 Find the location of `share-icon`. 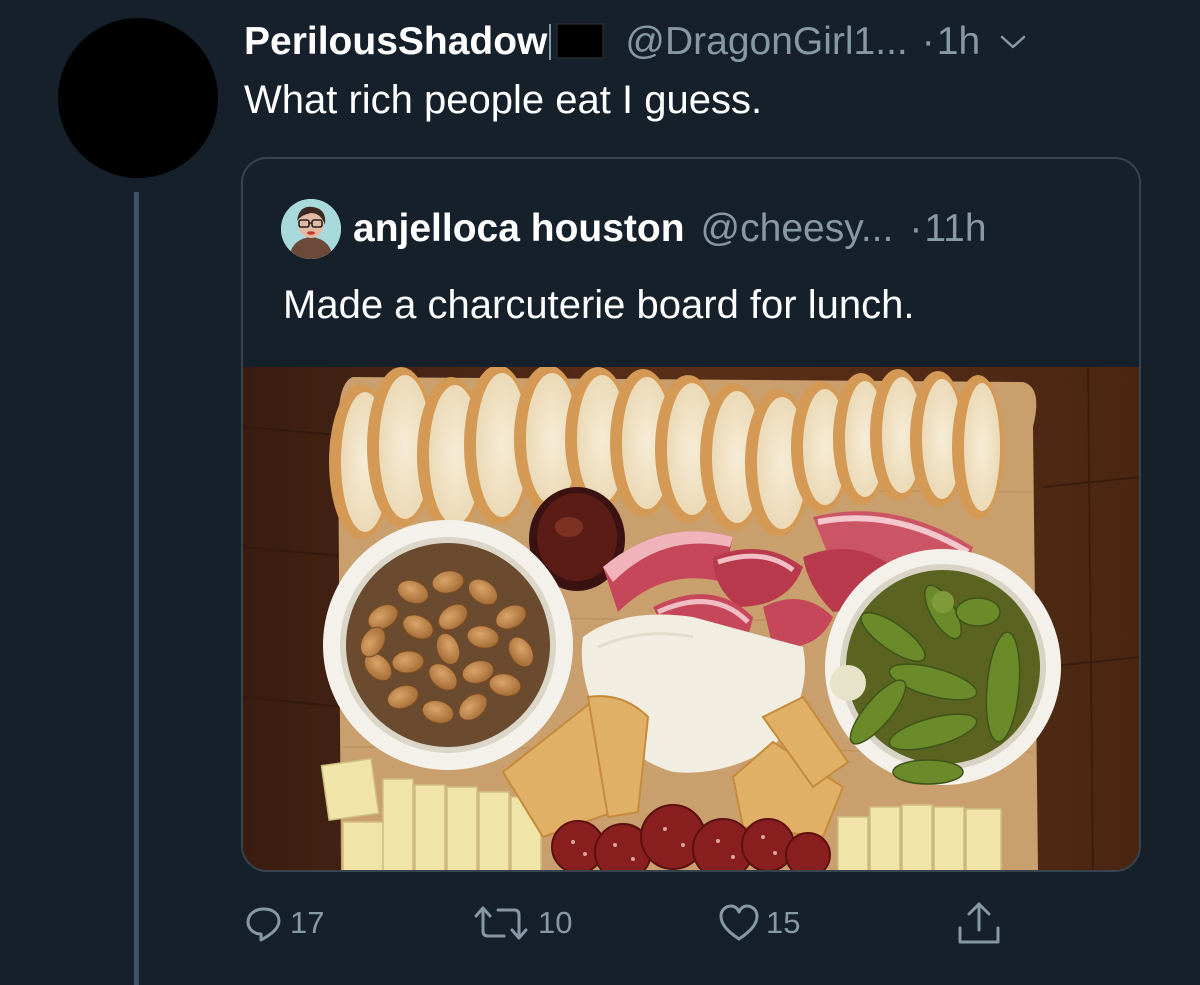

share-icon is located at coordinates (979, 923).